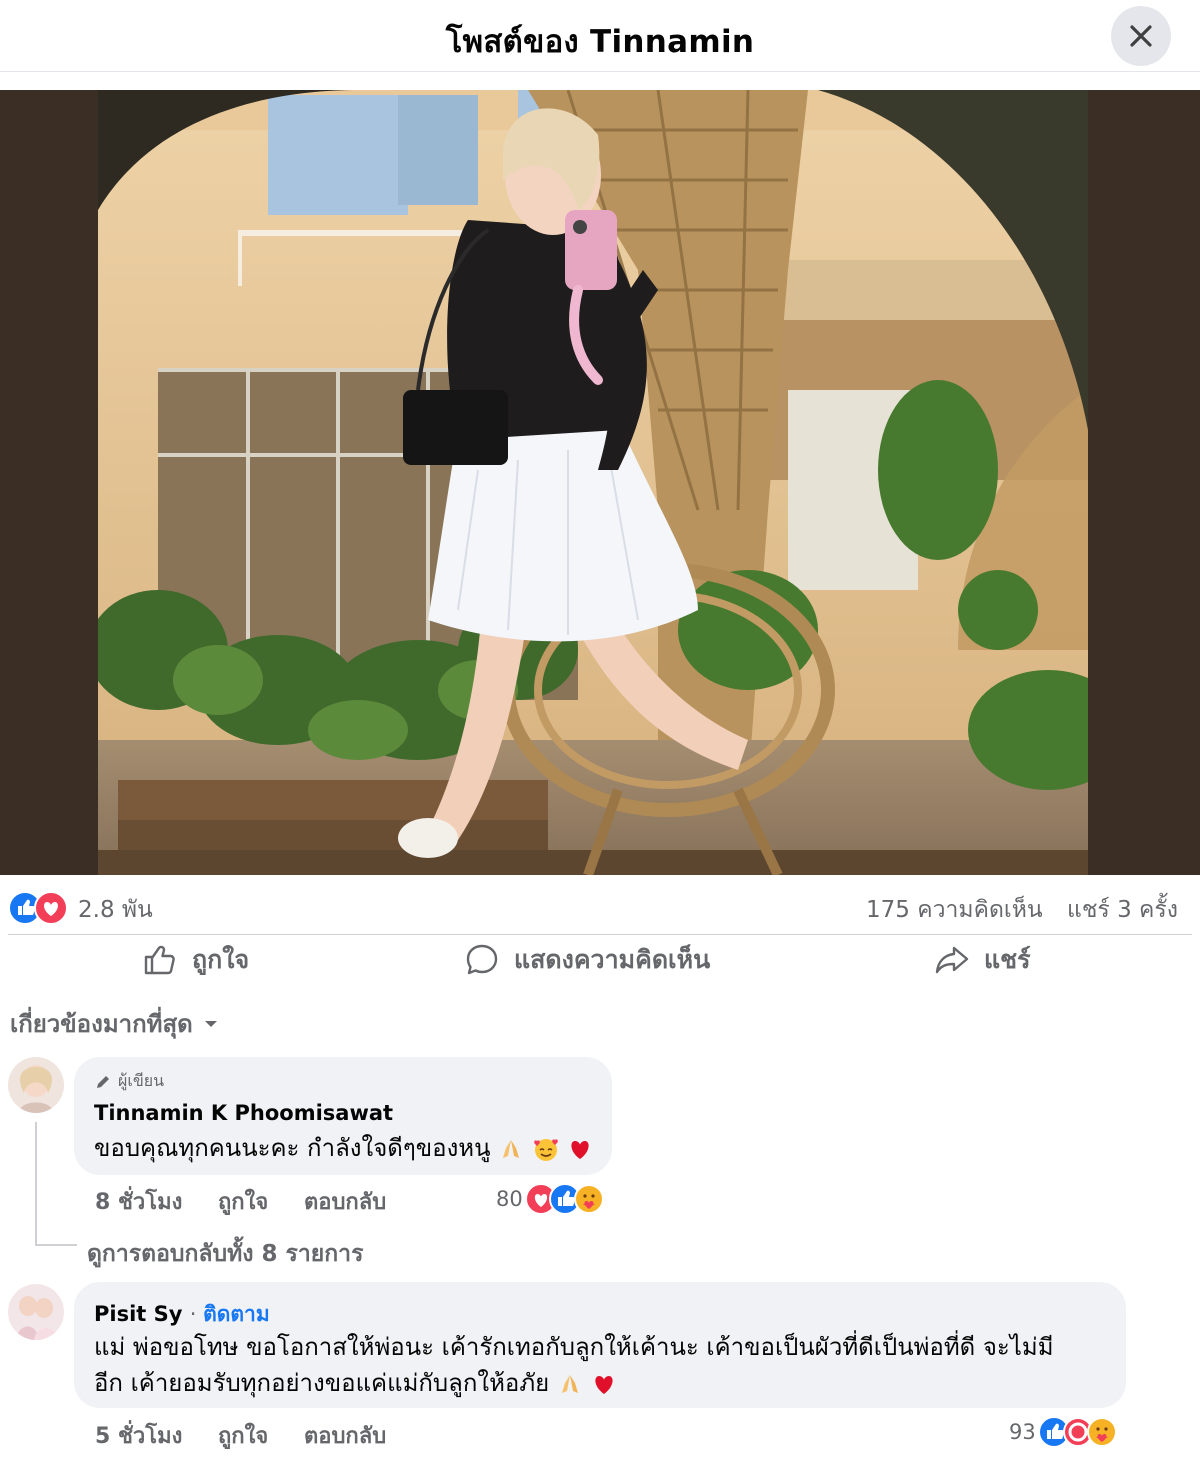 The width and height of the screenshot is (1200, 1458). Describe the element at coordinates (545, 1150) in the screenshot. I see `smiling-face-with-hearts-icon` at that location.